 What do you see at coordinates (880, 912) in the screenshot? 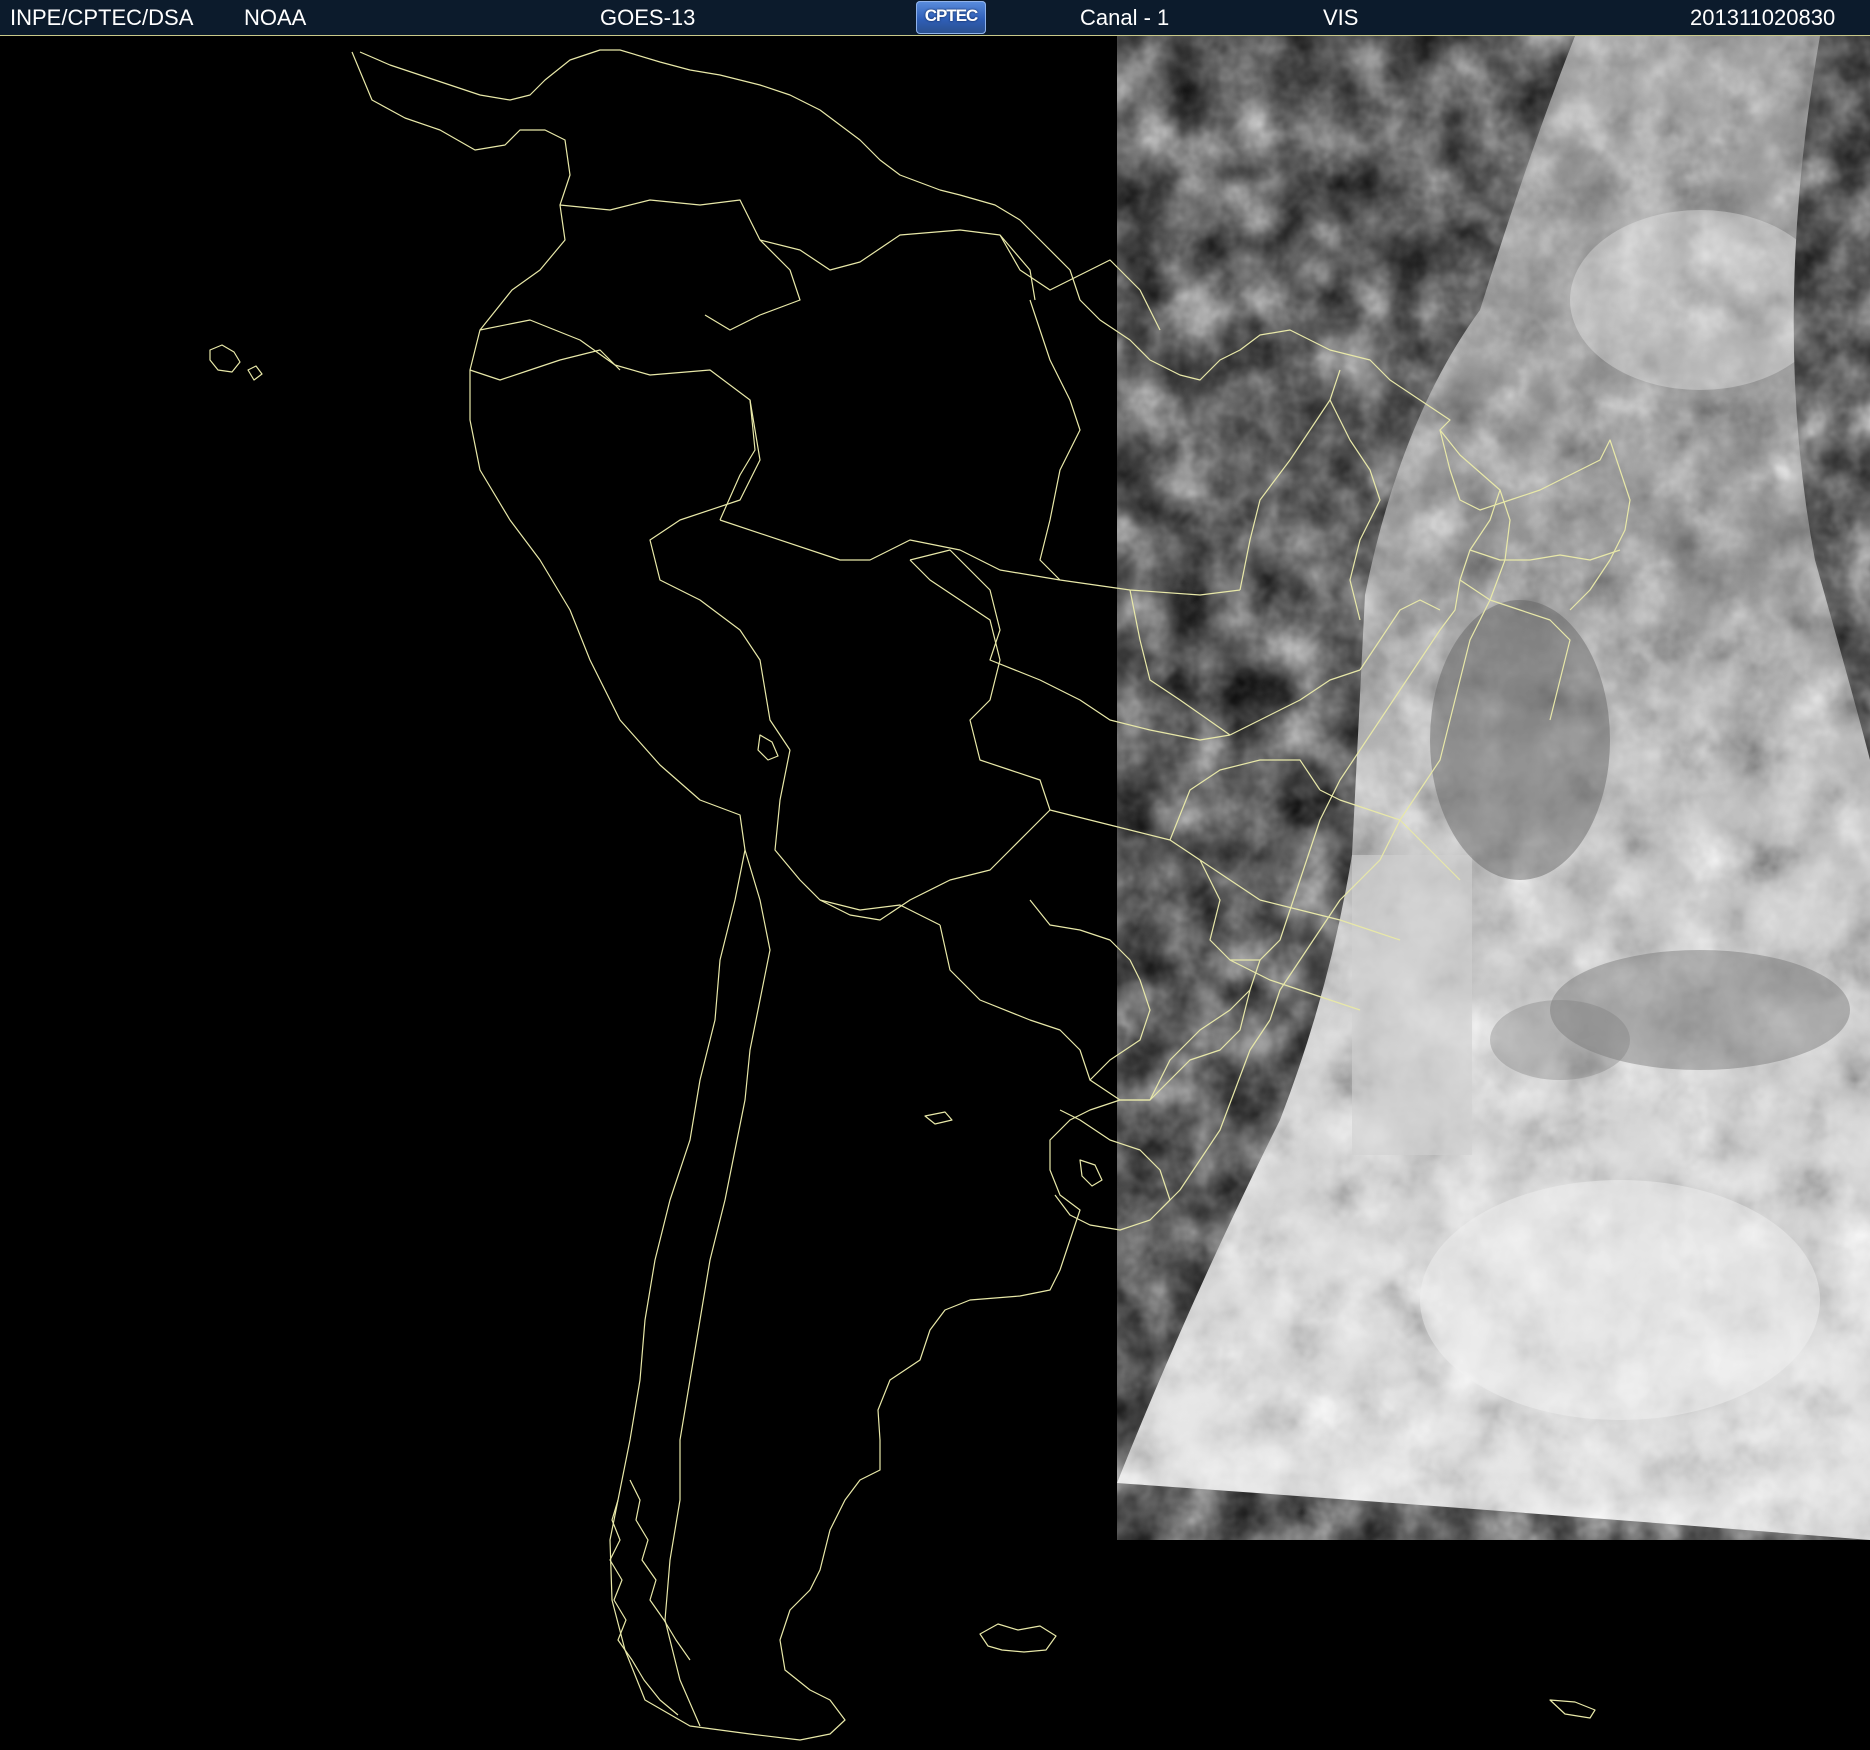
I see `border-argentina-bolivia` at bounding box center [880, 912].